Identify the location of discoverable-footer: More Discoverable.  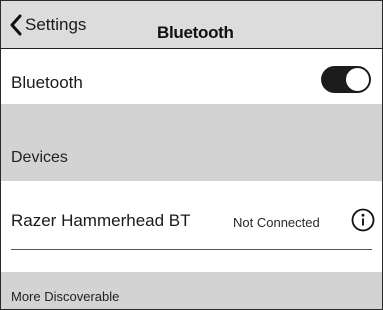
(191, 290).